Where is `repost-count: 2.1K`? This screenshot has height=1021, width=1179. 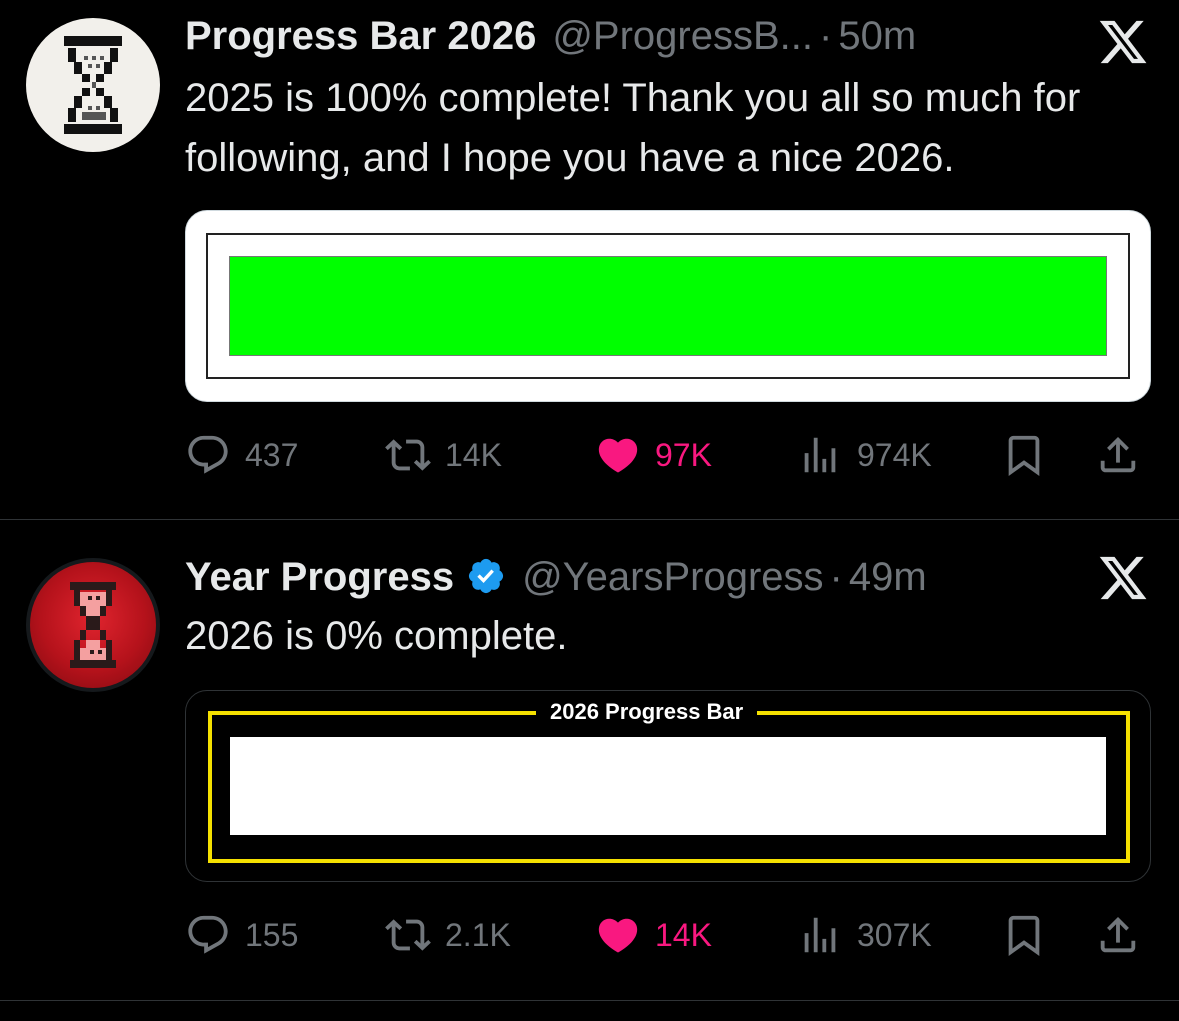
repost-count: 2.1K is located at coordinates (478, 934).